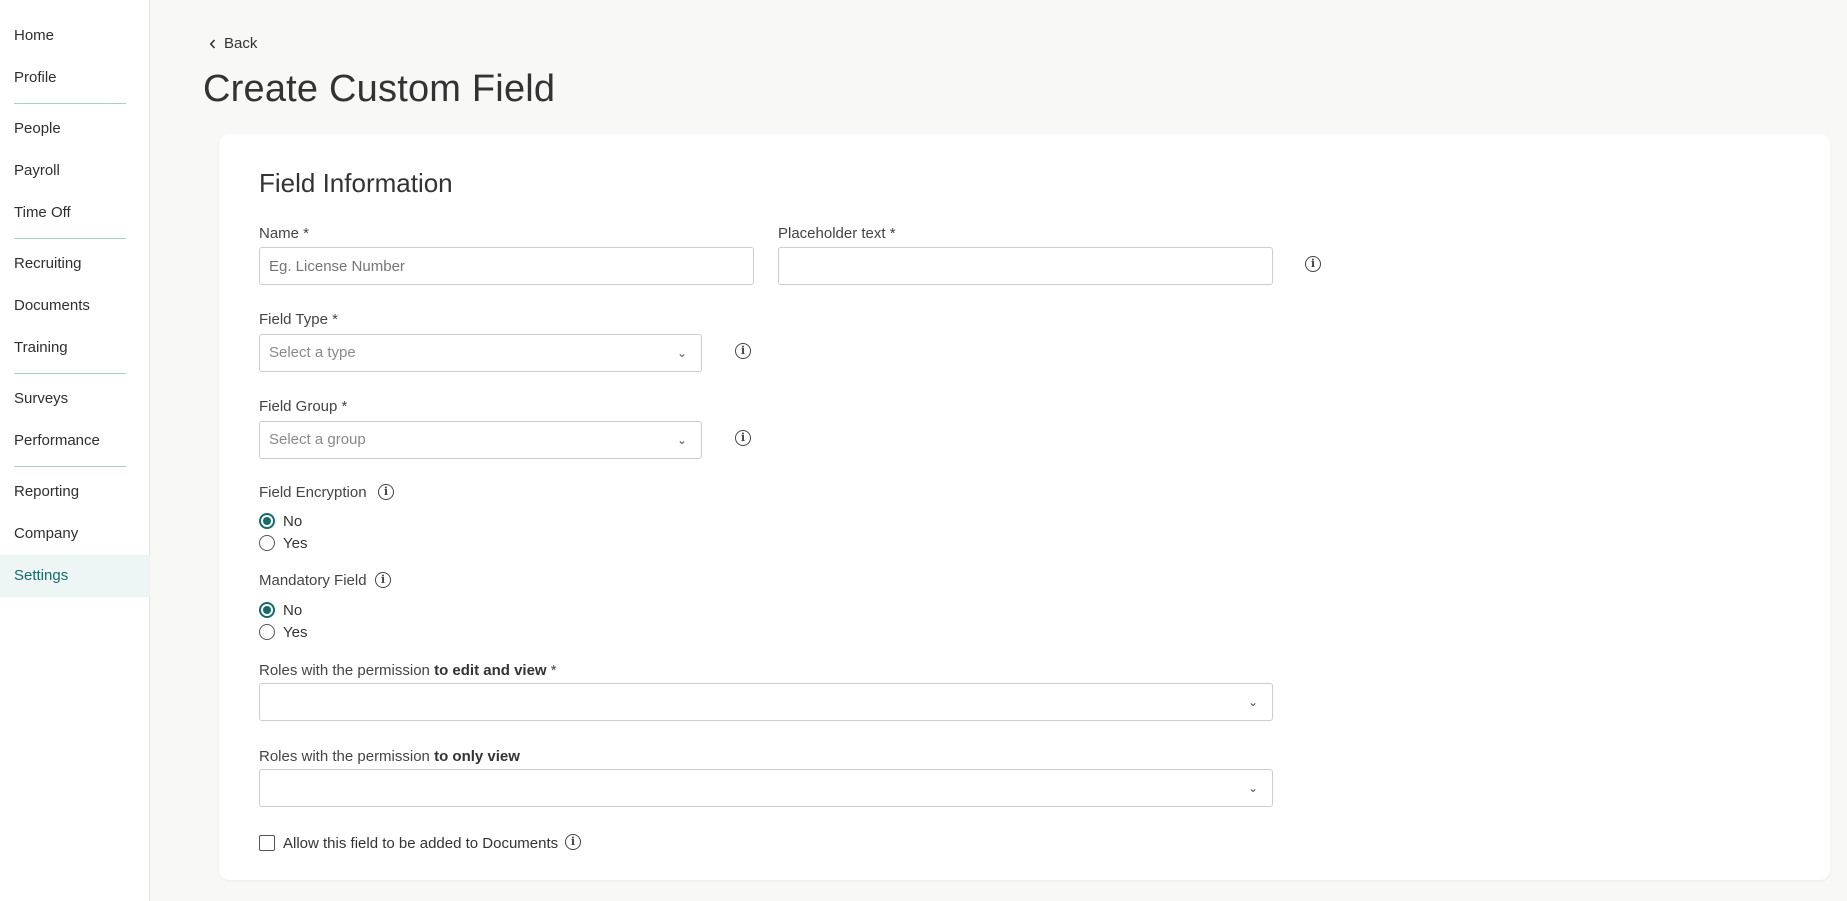 The width and height of the screenshot is (1847, 901). What do you see at coordinates (267, 543) in the screenshot?
I see `encryption-yes-radio` at bounding box center [267, 543].